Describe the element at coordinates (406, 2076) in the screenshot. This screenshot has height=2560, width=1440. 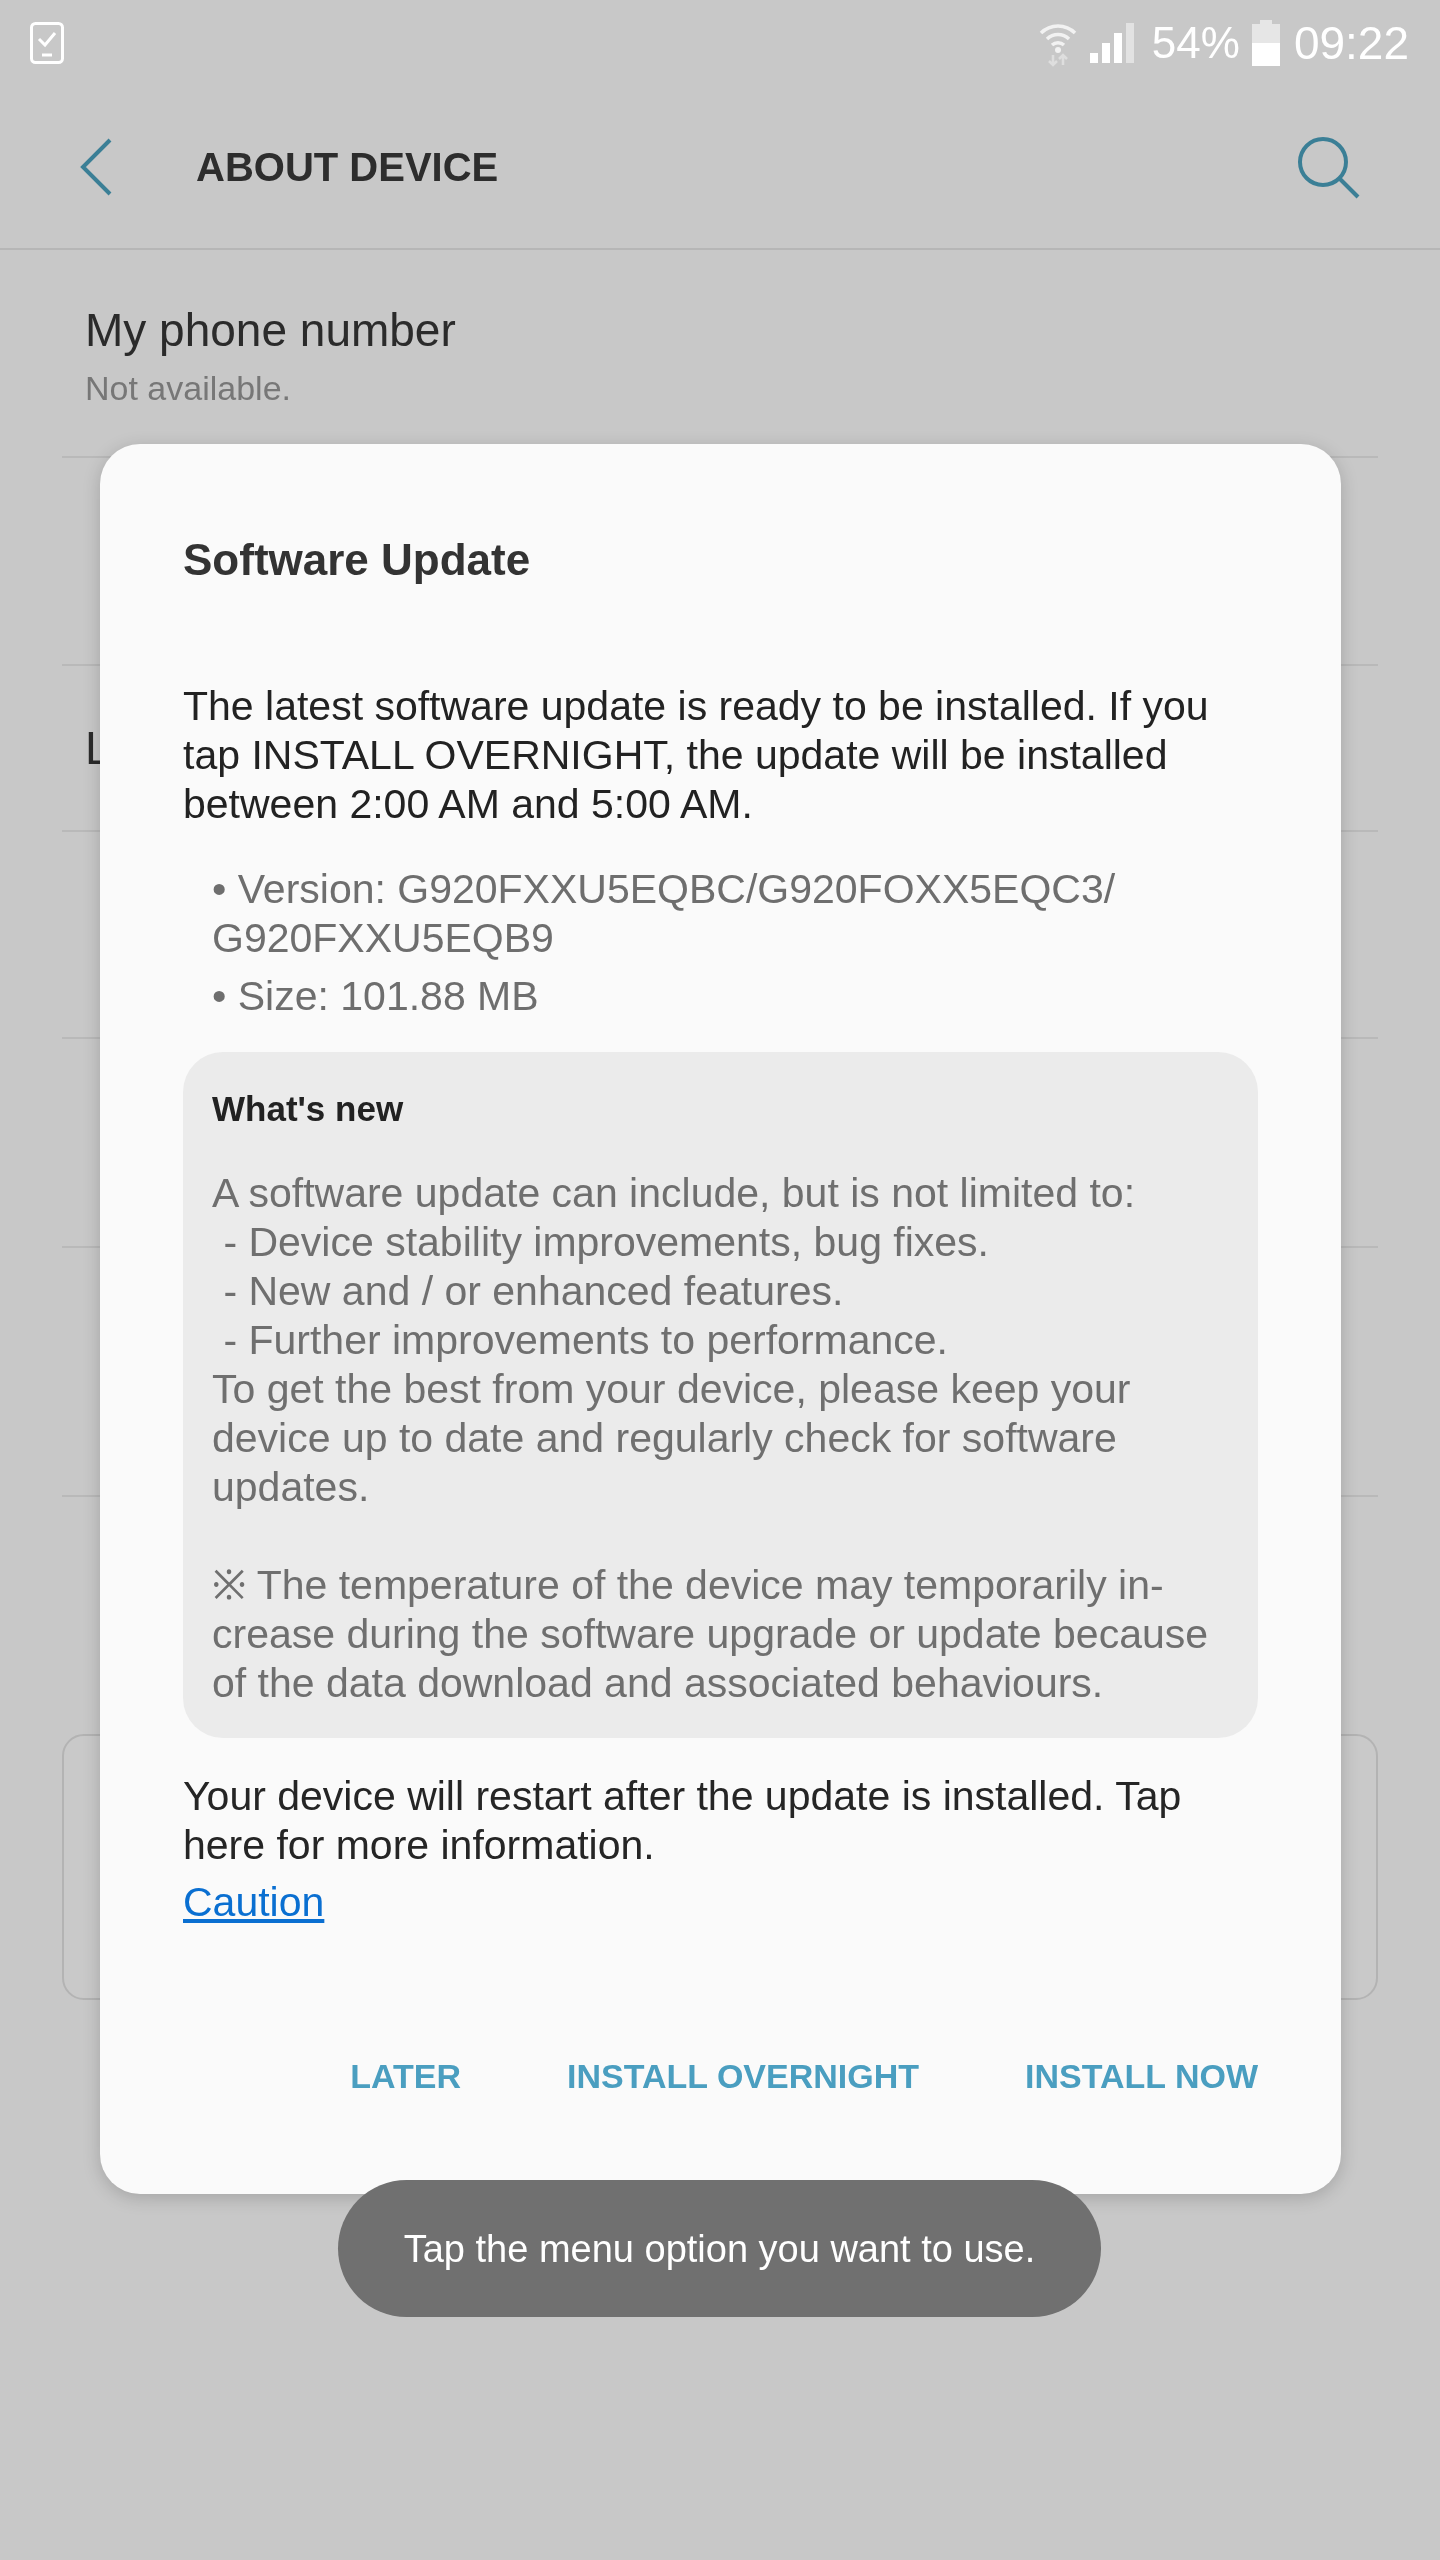
I see `dialog-button: LATER` at that location.